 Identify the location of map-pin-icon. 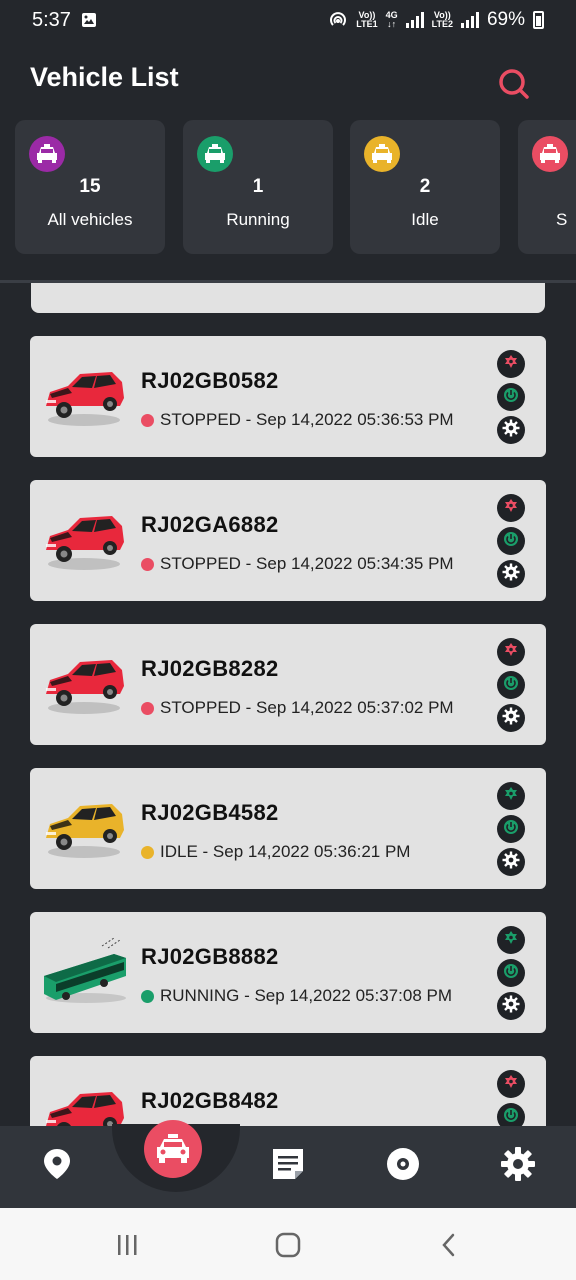
(57, 1164).